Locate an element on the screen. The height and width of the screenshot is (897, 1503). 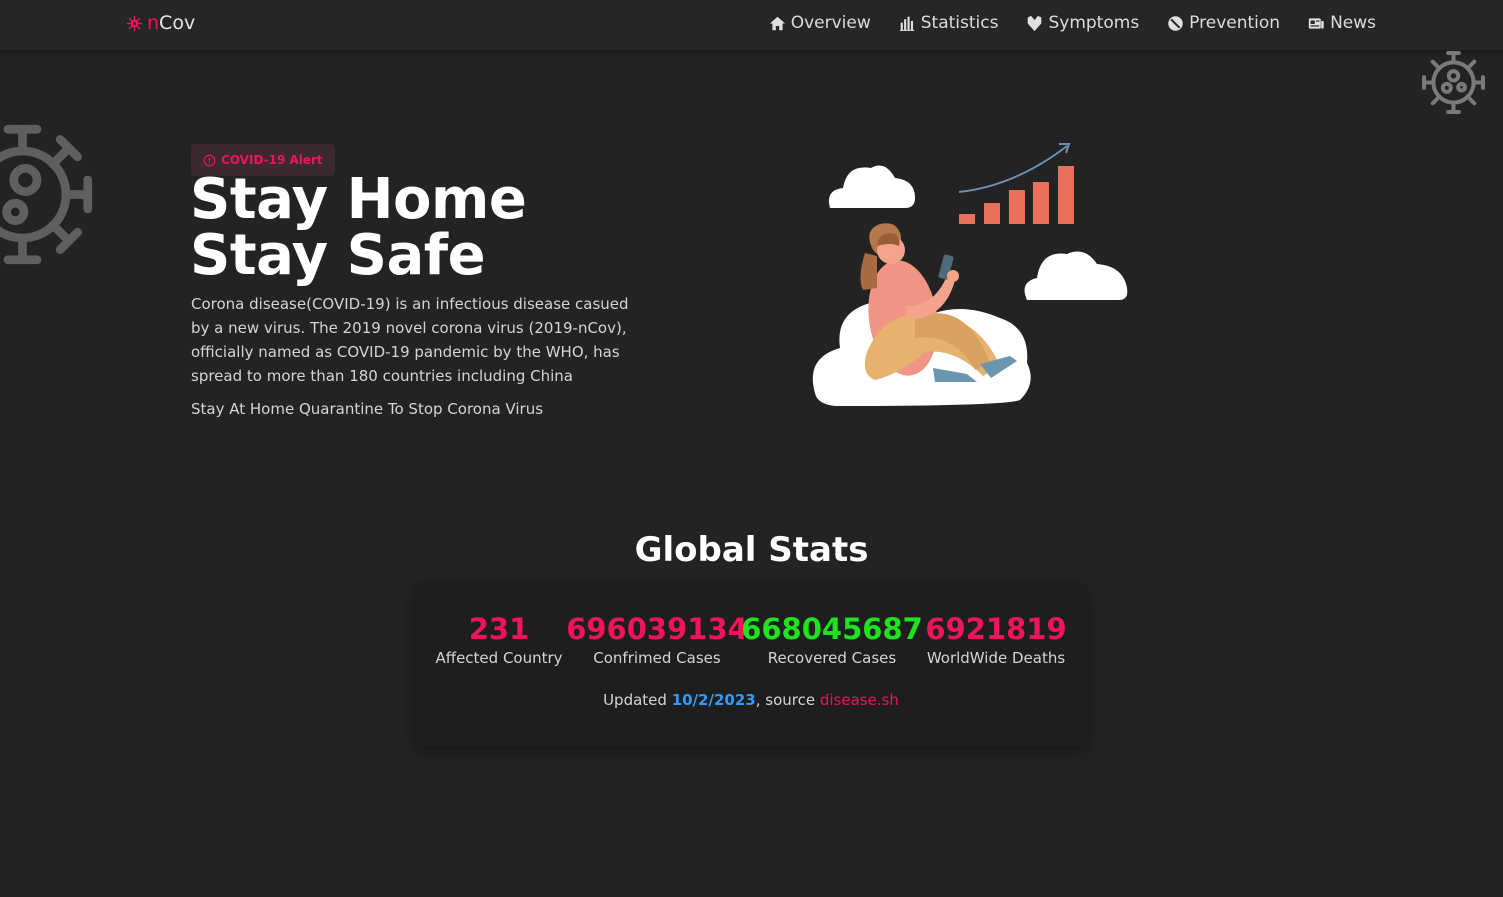
home-icon is located at coordinates (777, 23).